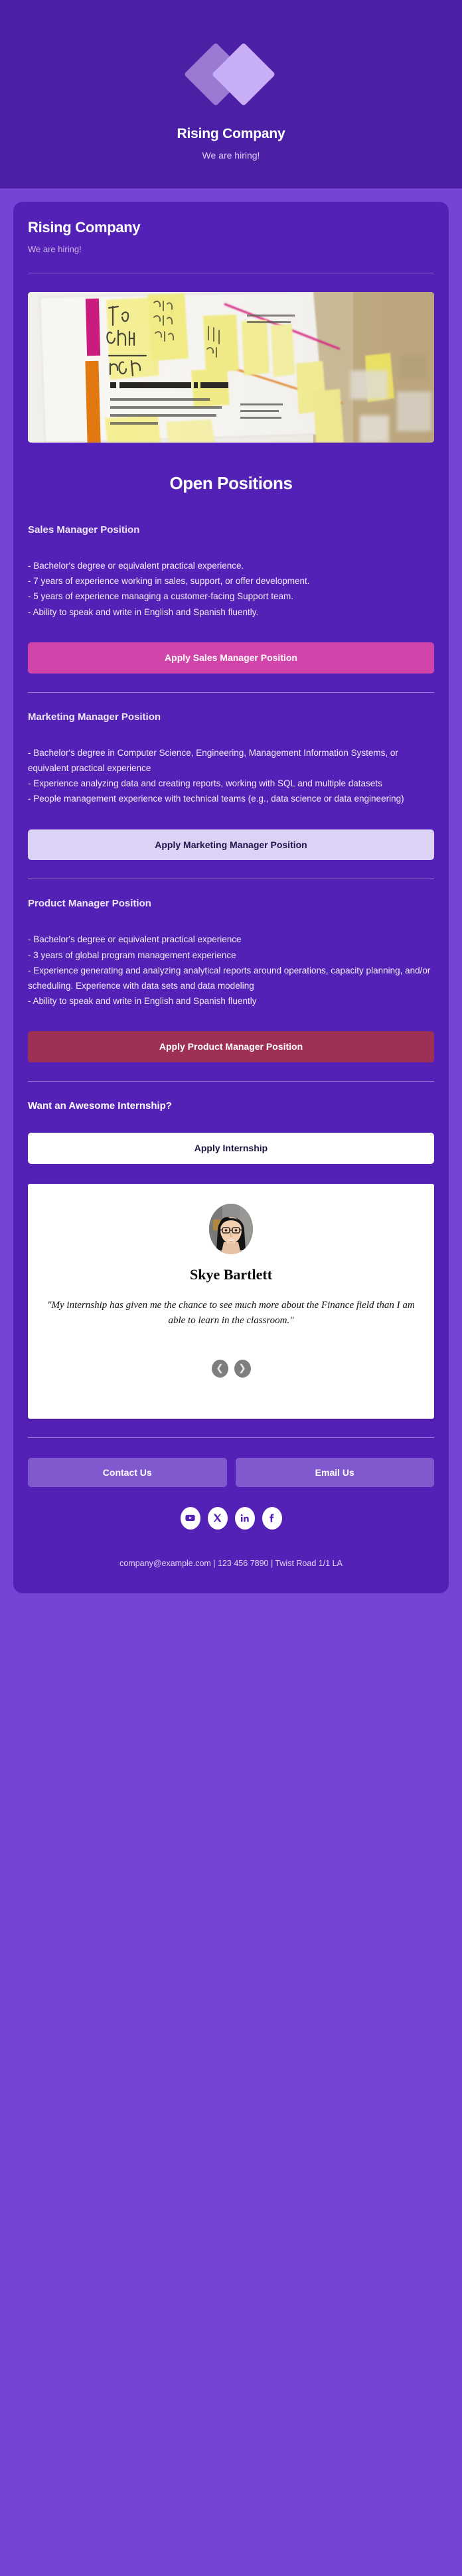 Image resolution: width=462 pixels, height=2576 pixels. I want to click on divider-after-product, so click(231, 1082).